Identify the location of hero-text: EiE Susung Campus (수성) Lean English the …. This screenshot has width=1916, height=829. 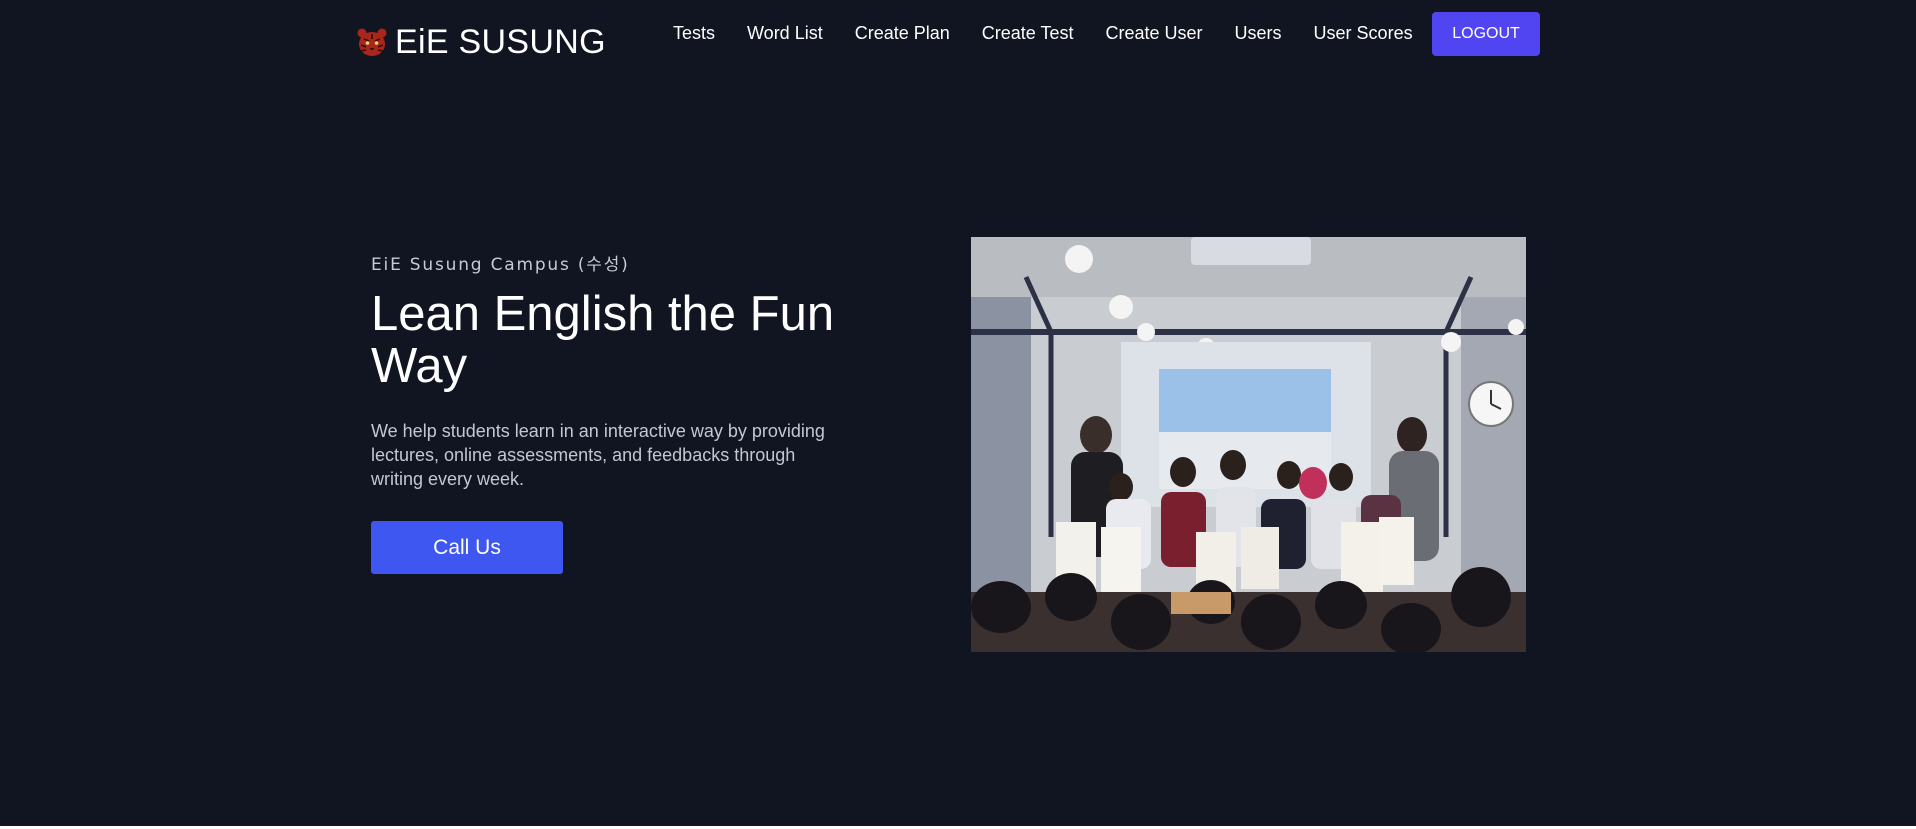
(611, 370).